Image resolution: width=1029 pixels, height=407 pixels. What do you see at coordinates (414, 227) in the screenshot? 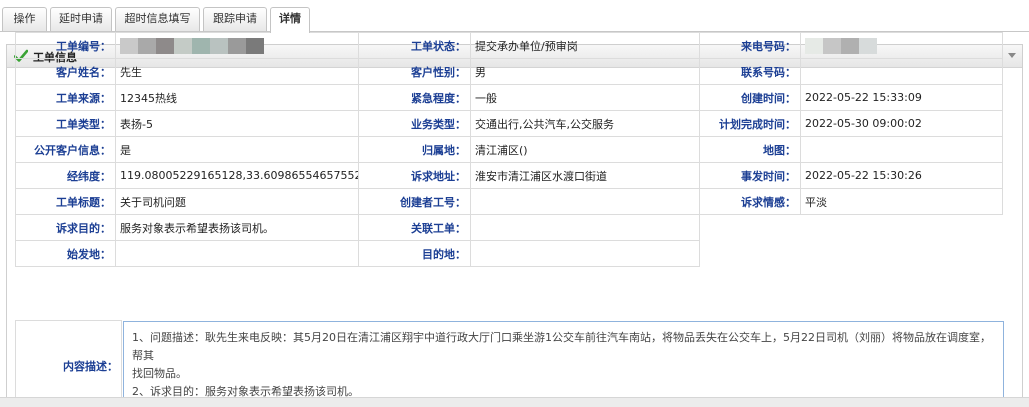
I see `field-label: 关联工单：` at bounding box center [414, 227].